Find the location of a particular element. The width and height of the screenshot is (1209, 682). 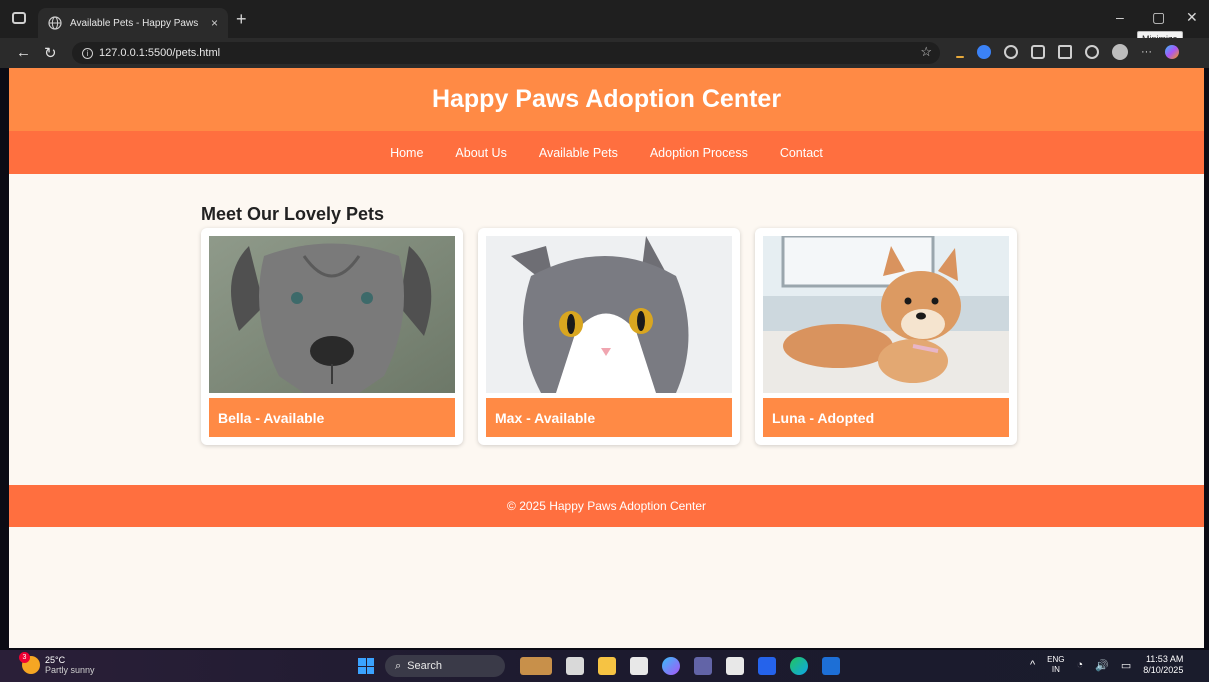

weather-sun-icon: 3 is located at coordinates (29, 663).